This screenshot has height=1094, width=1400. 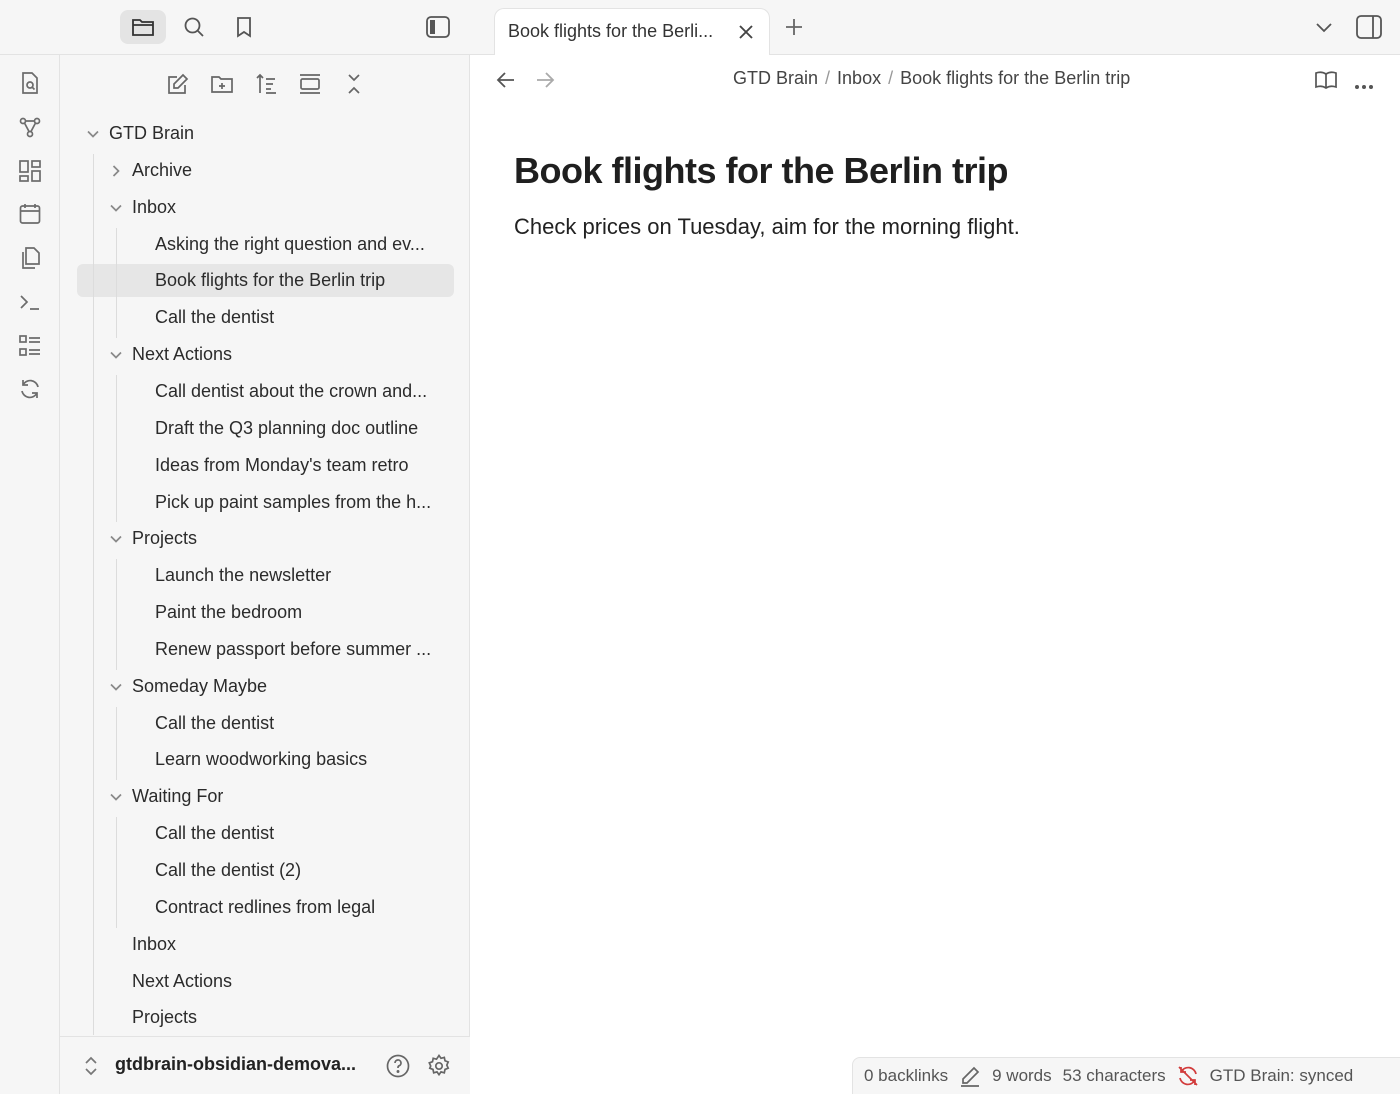 I want to click on sync-status-icon, so click(x=1188, y=1076).